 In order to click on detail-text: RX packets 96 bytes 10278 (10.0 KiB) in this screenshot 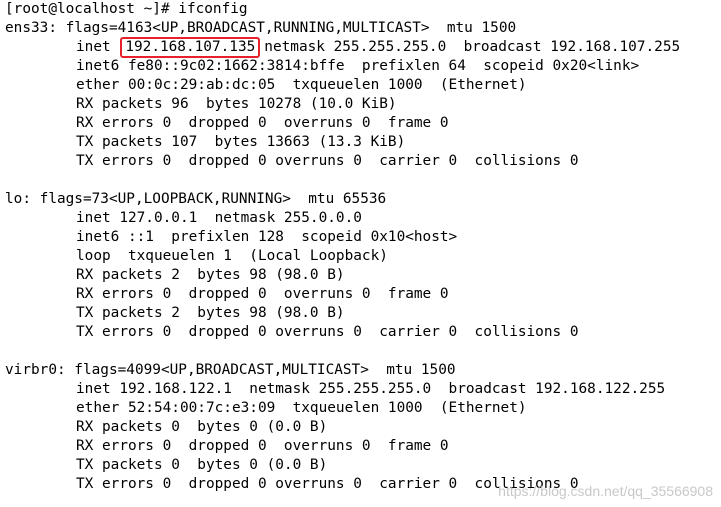, I will do `click(236, 104)`.